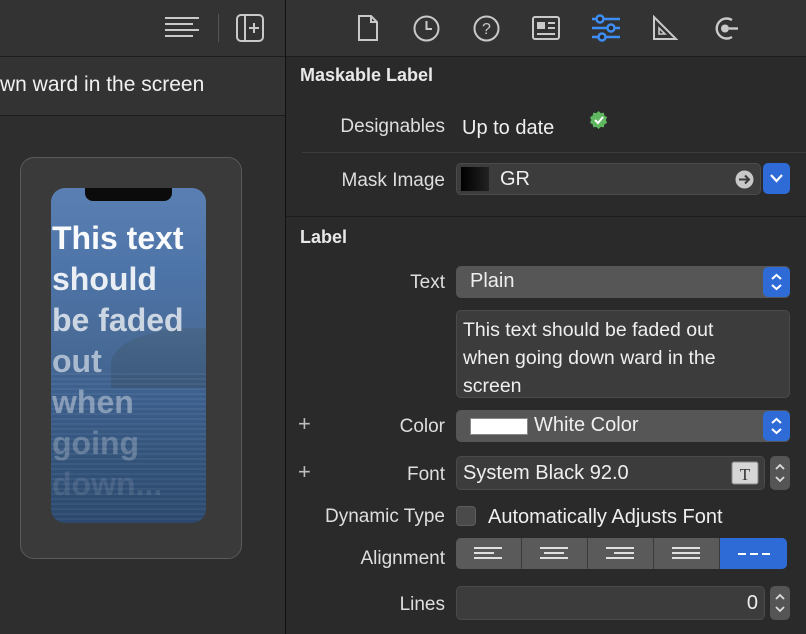  I want to click on chevron-down-icon, so click(776, 178).